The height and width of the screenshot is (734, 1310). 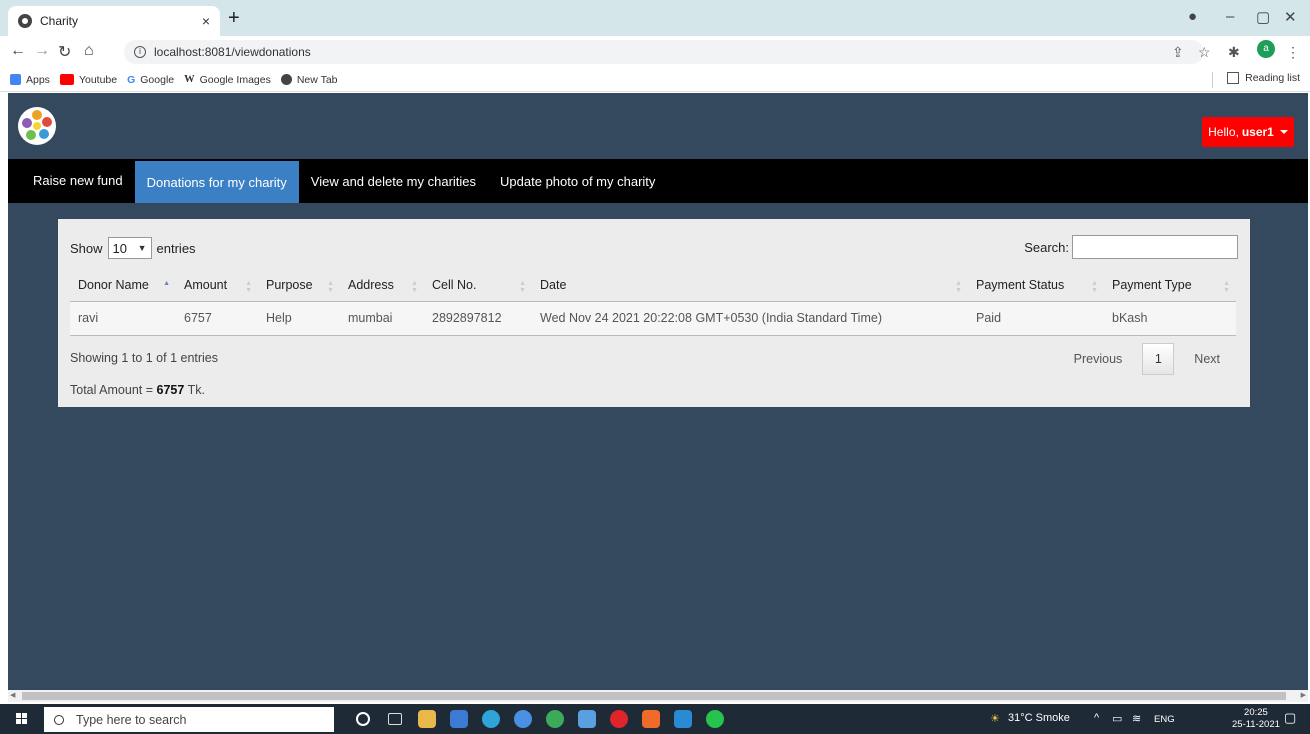 What do you see at coordinates (523, 719) in the screenshot?
I see `browser-icon` at bounding box center [523, 719].